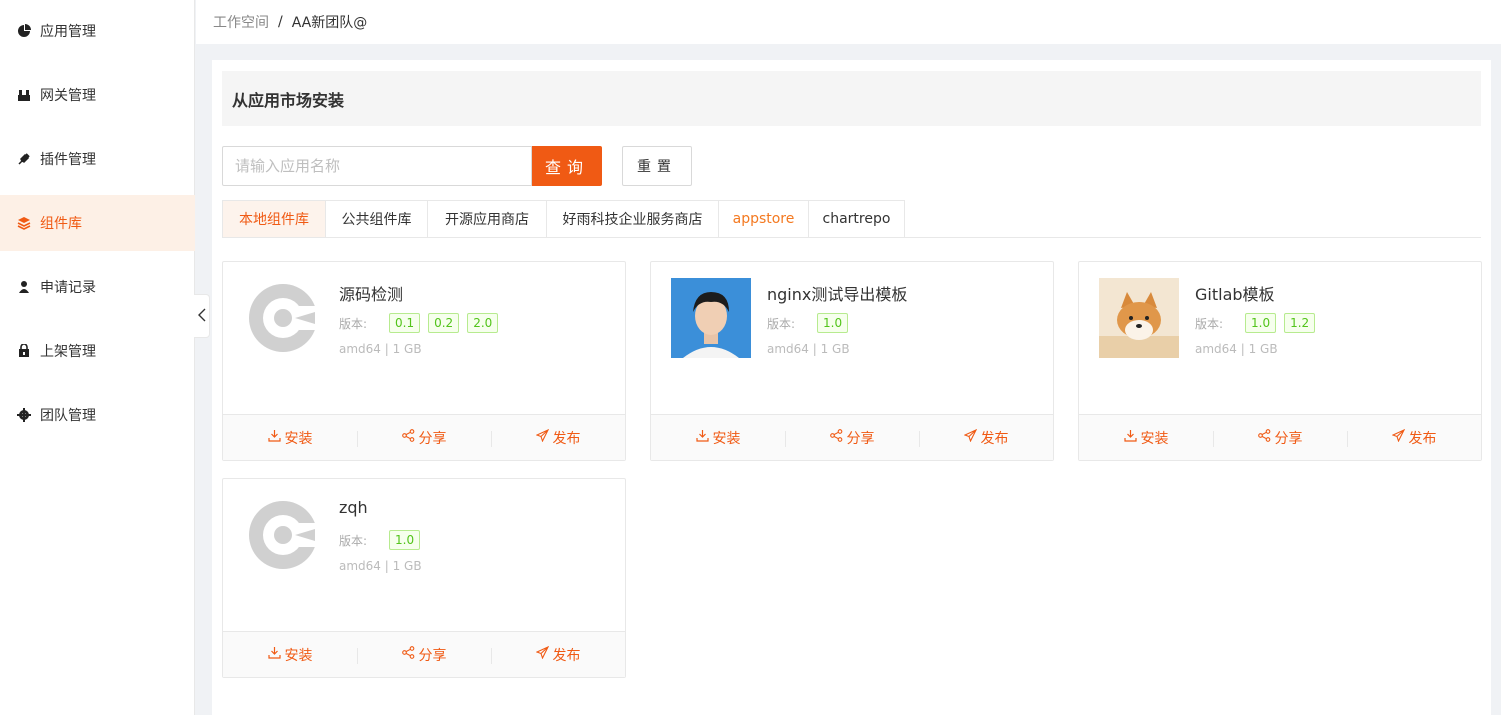  What do you see at coordinates (97, 223) in the screenshot?
I see `sidebar-item-component-library: 组件库` at bounding box center [97, 223].